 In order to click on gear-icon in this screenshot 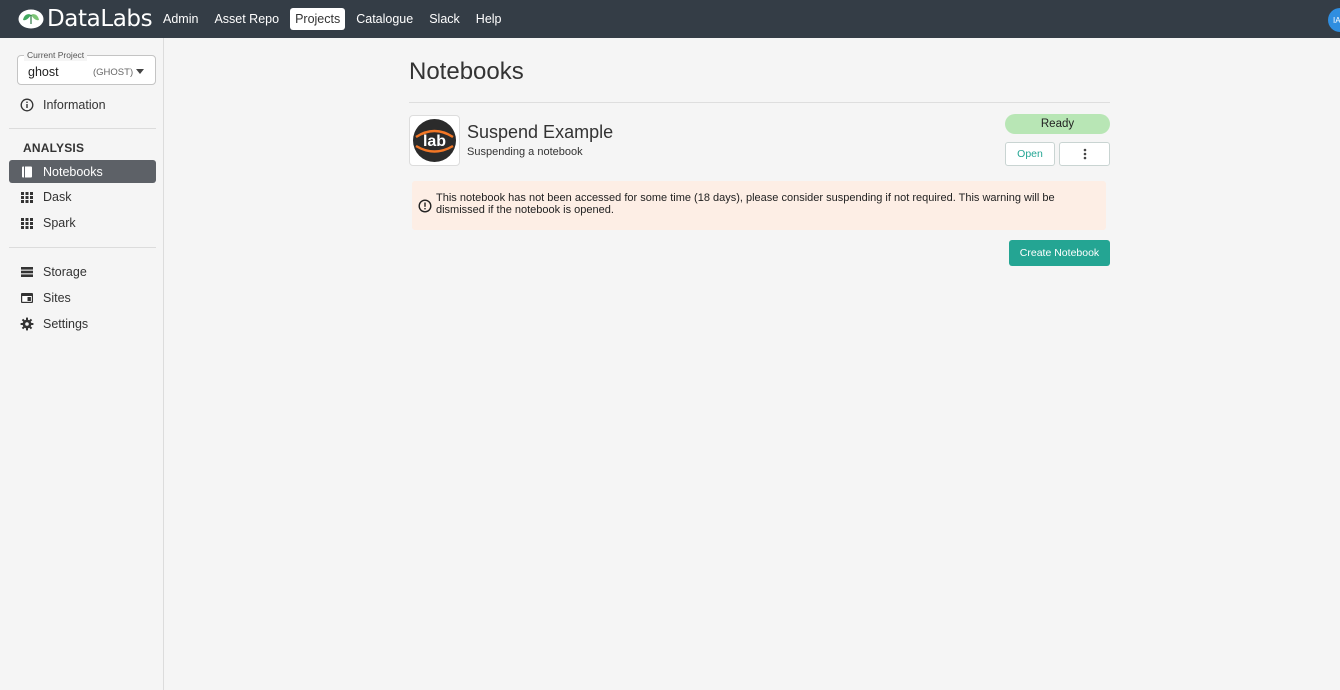, I will do `click(27, 323)`.